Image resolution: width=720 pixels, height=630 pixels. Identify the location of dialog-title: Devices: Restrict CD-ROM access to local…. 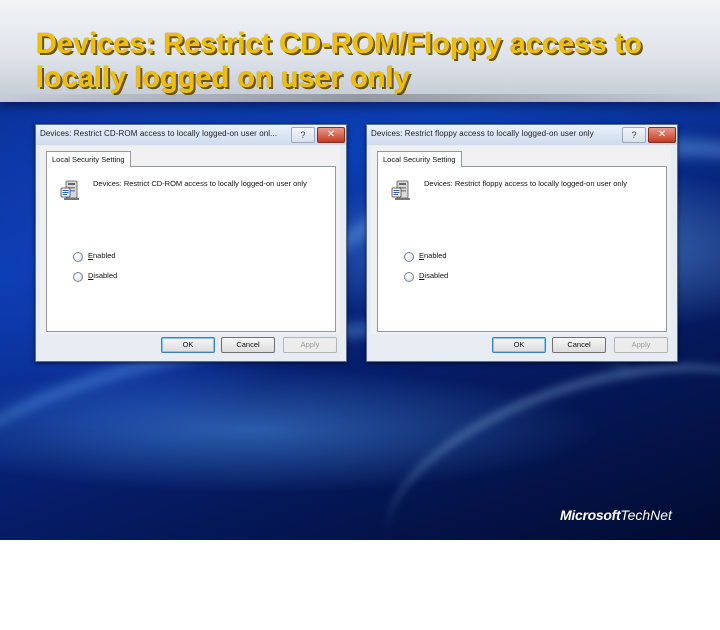
(159, 133).